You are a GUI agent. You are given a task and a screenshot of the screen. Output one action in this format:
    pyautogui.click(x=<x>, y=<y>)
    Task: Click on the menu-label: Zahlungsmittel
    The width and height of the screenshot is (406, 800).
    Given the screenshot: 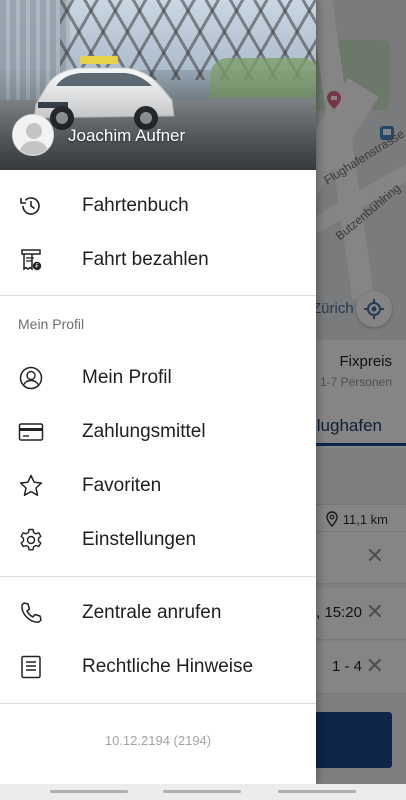 What is the action you would take?
    pyautogui.click(x=144, y=431)
    